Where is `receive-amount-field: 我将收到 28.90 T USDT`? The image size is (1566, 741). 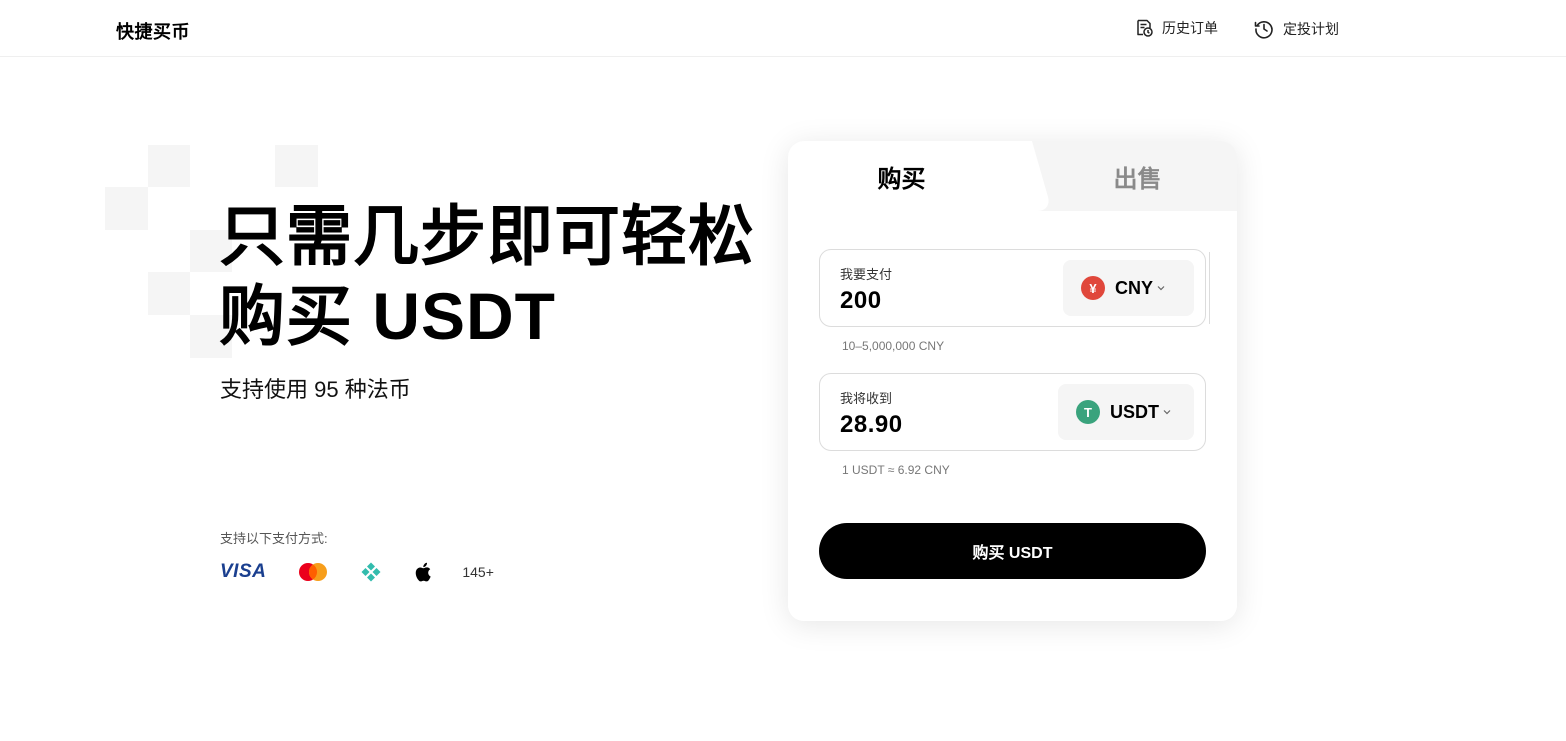 receive-amount-field: 我将收到 28.90 T USDT is located at coordinates (1012, 412).